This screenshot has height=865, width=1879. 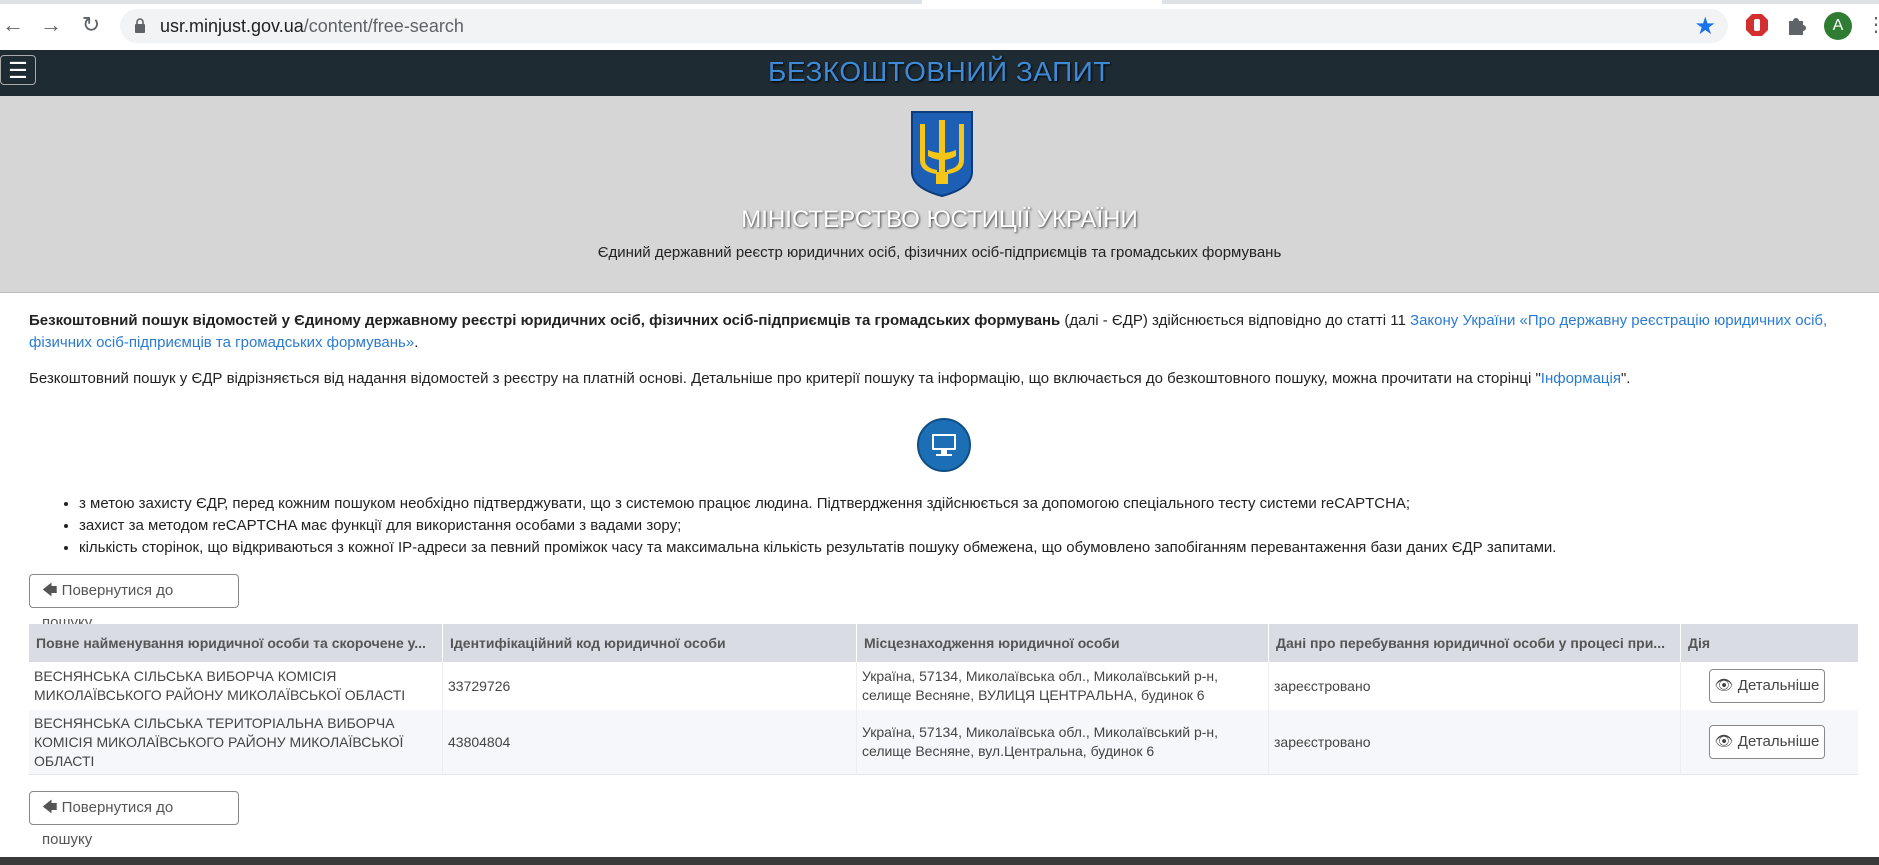 I want to click on active-tab, so click(x=1042, y=2).